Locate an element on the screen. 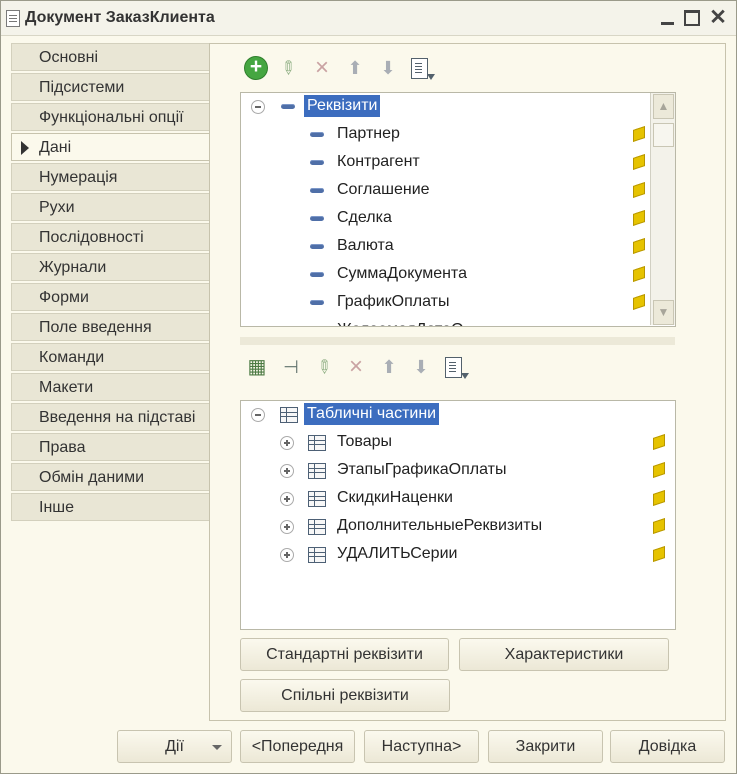 The height and width of the screenshot is (774, 737). sidebar-item-label: Журнали is located at coordinates (73, 267).